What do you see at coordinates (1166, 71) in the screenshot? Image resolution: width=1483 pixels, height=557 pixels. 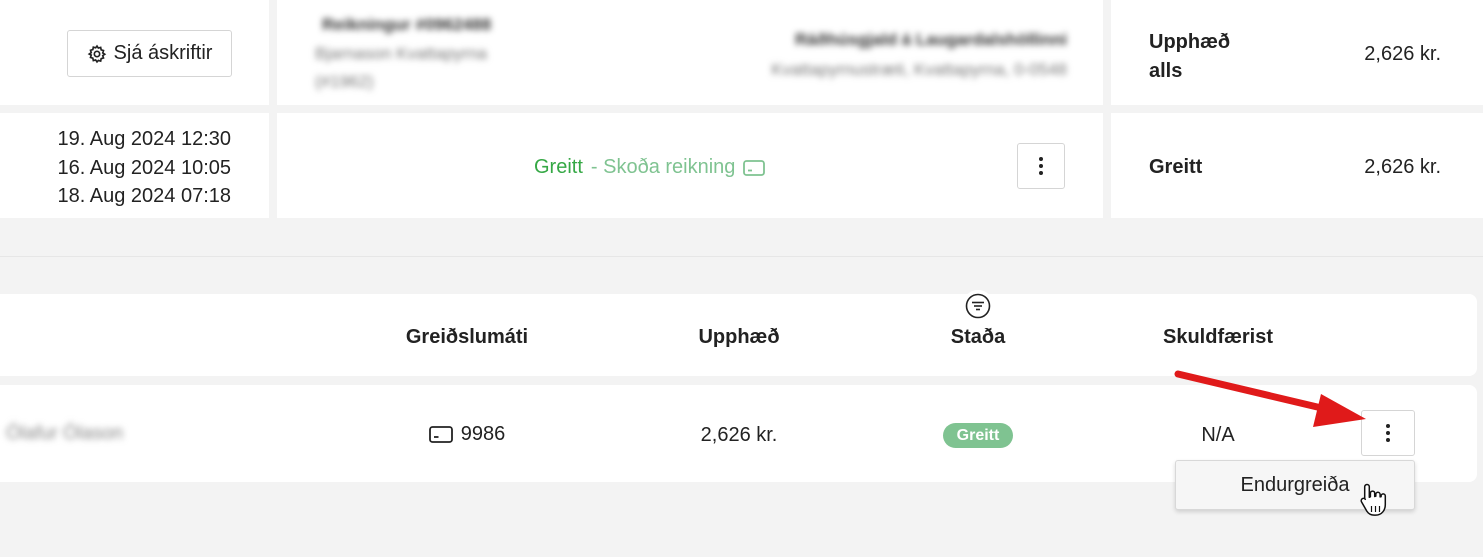 I see `total-label-line2: alls` at bounding box center [1166, 71].